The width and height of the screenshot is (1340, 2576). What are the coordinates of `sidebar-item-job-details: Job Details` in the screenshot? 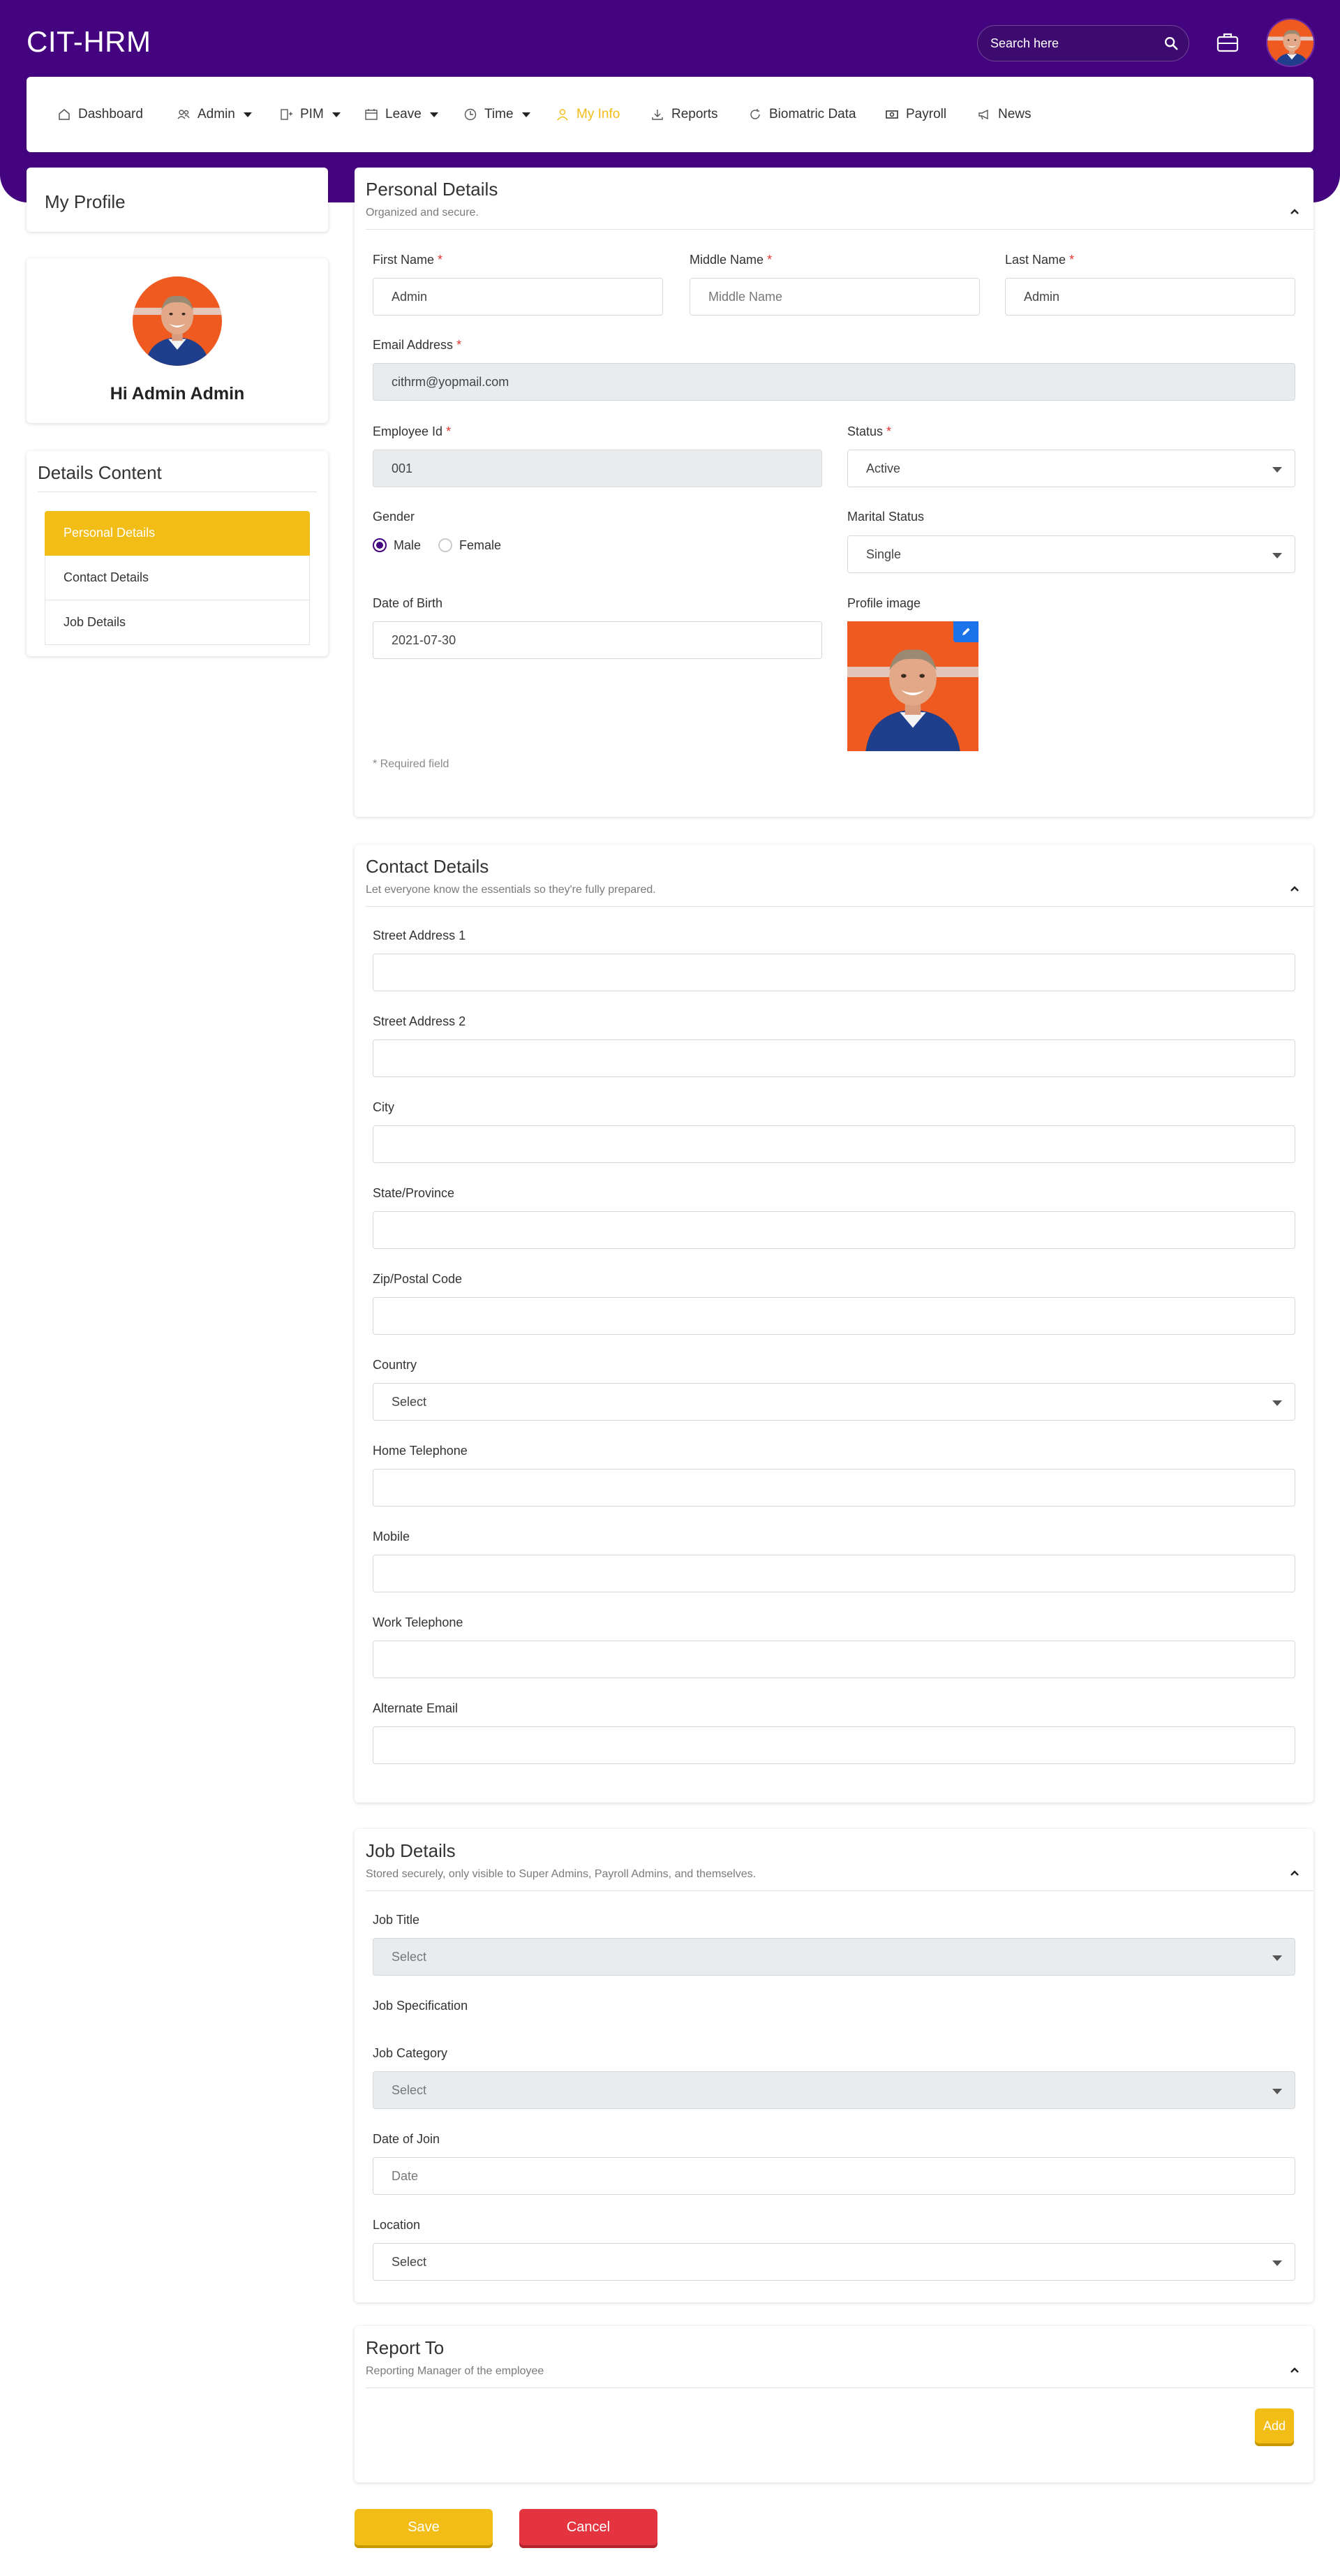 It's located at (177, 622).